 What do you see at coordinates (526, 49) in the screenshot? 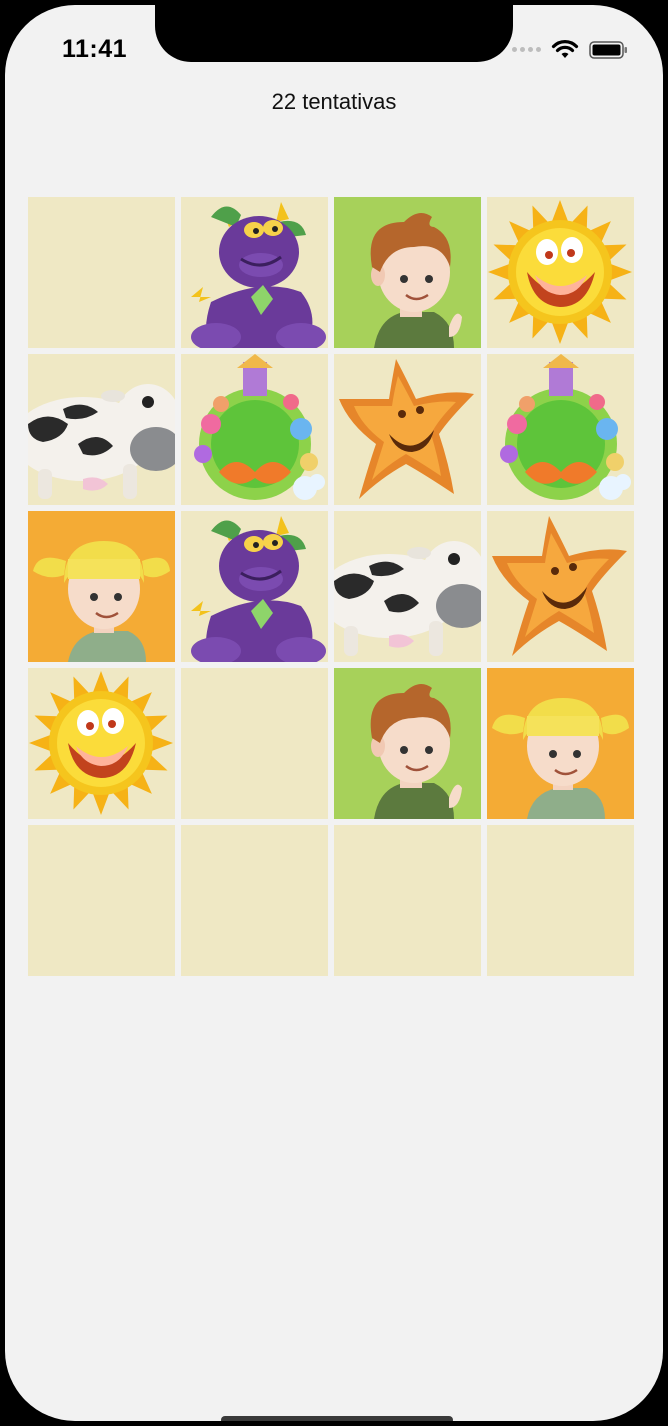
I see `cellular-signal-icon` at bounding box center [526, 49].